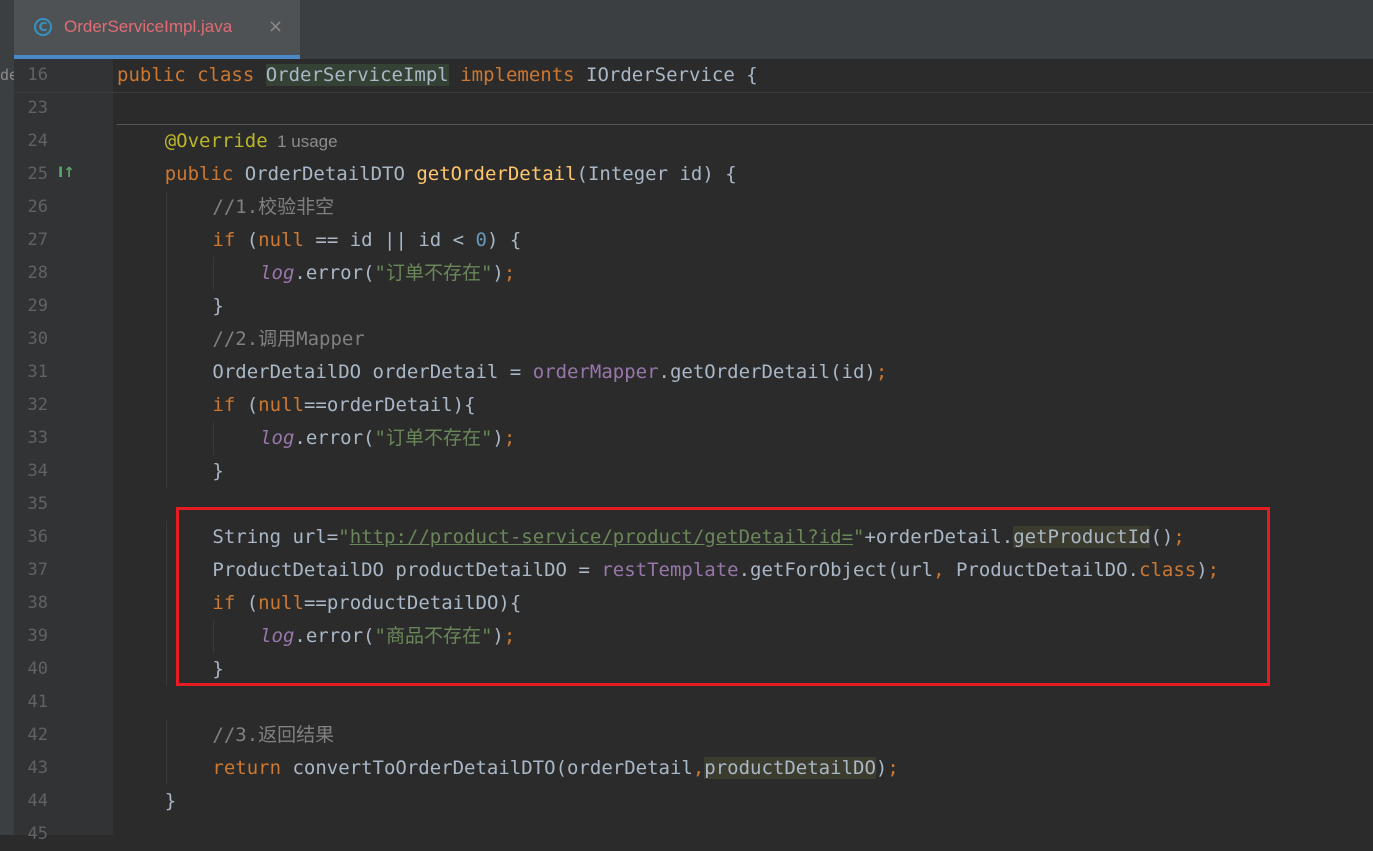  What do you see at coordinates (37, 768) in the screenshot?
I see `line-number: 43` at bounding box center [37, 768].